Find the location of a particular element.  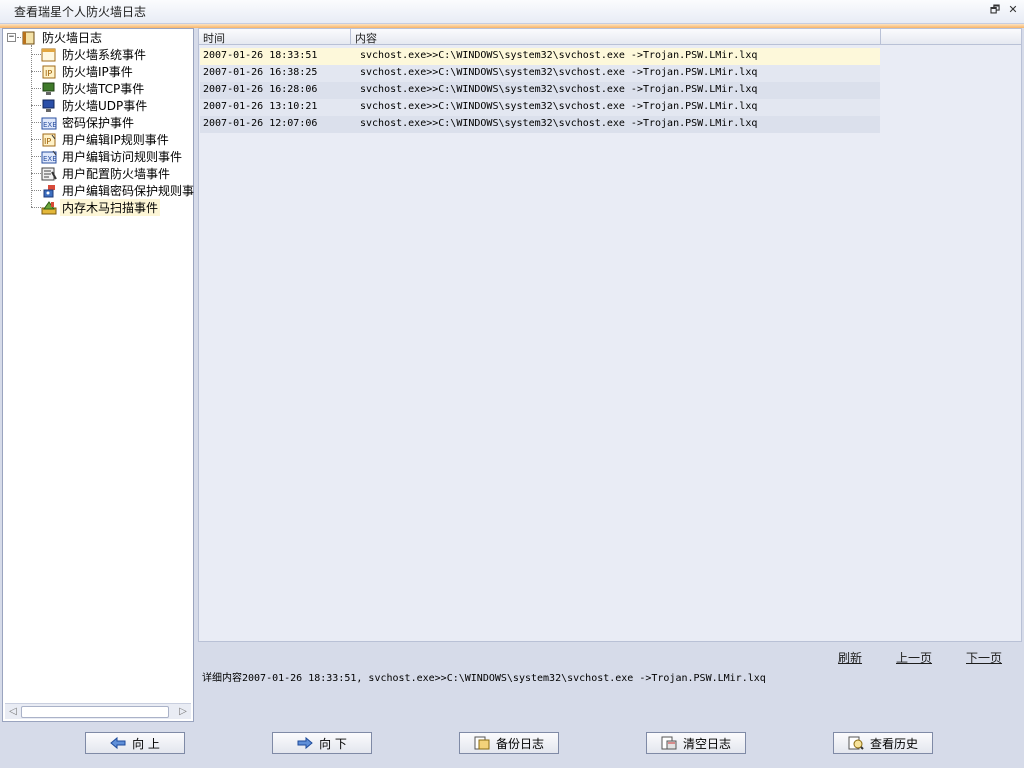

view-history-label: 查看历史 is located at coordinates (893, 743).